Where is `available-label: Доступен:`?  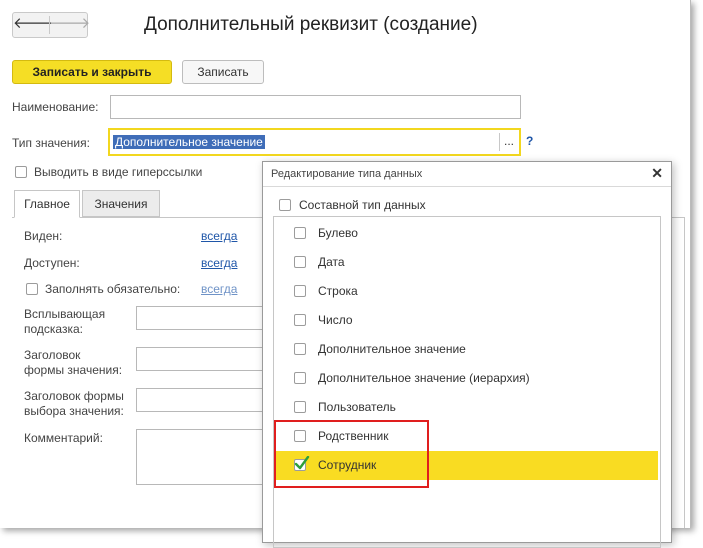
available-label: Доступен: is located at coordinates (52, 263).